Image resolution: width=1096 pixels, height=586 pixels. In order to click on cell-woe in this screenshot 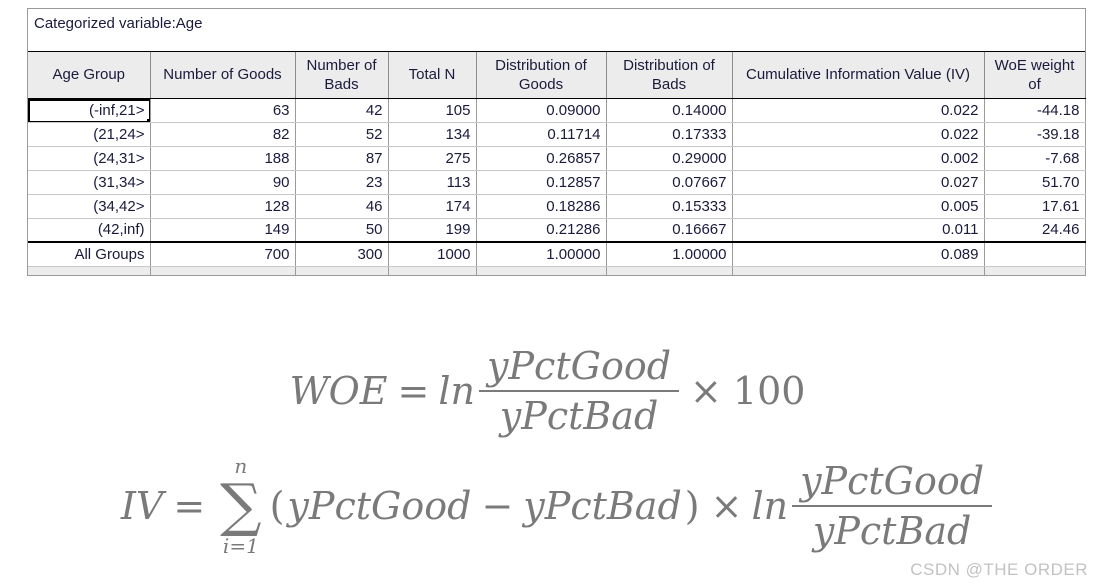, I will do `click(1035, 254)`.